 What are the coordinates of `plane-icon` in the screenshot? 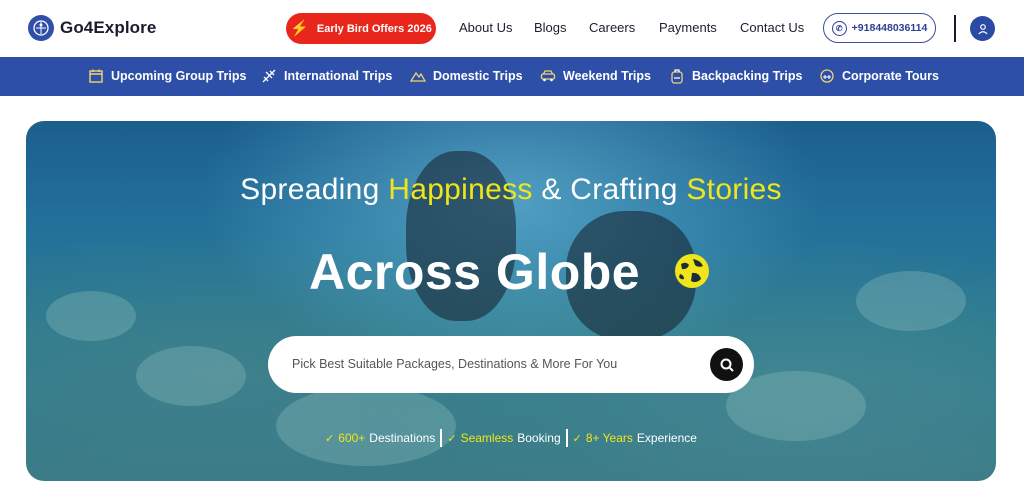 It's located at (269, 76).